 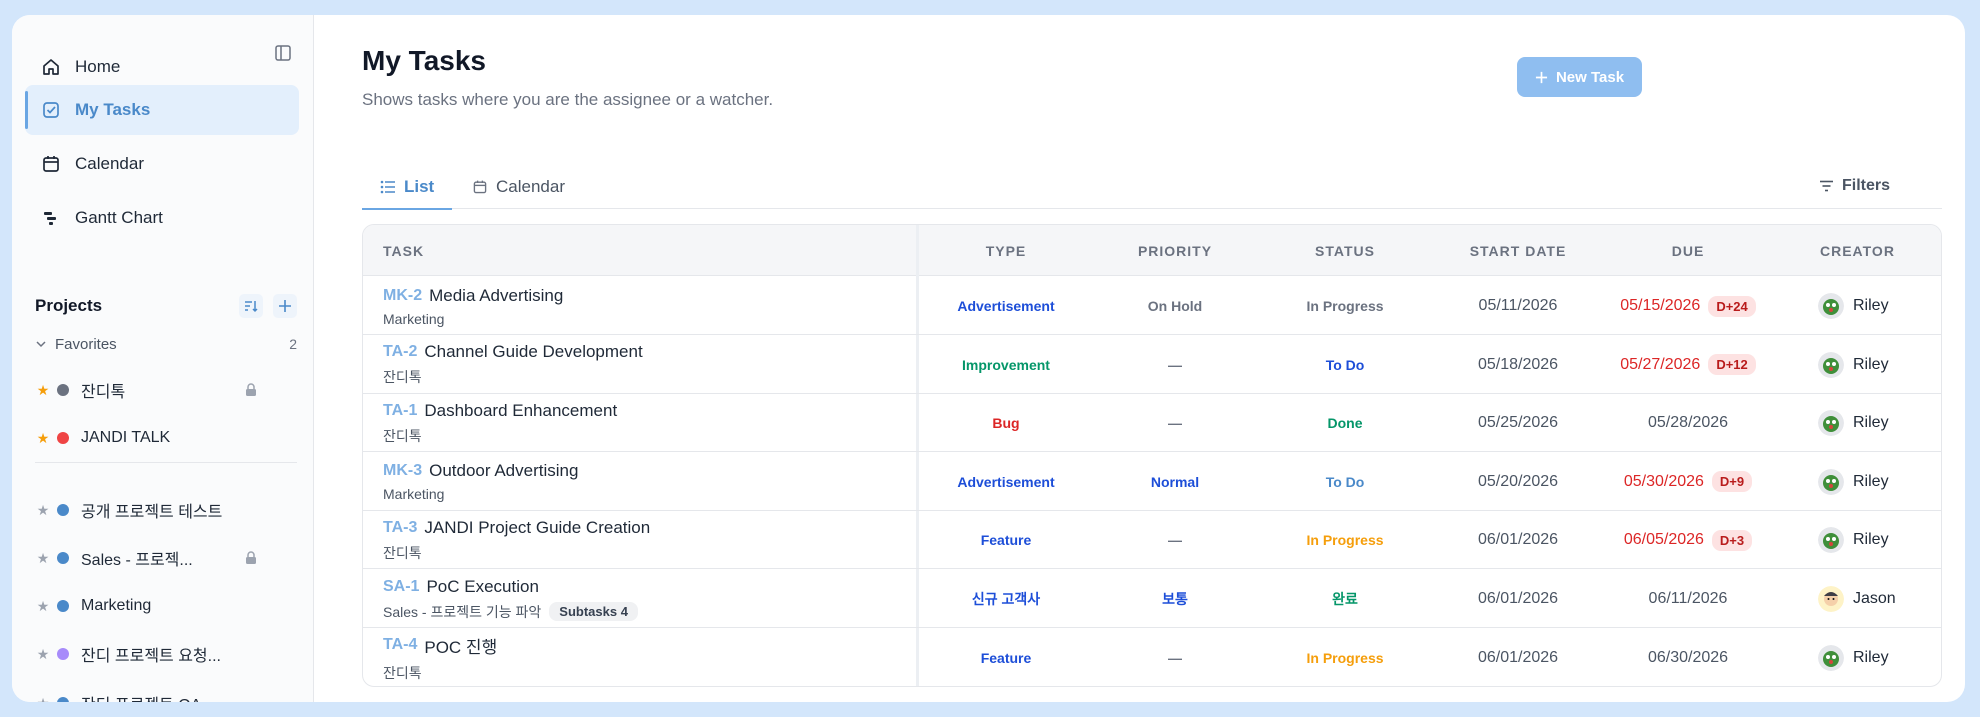 What do you see at coordinates (518, 187) in the screenshot?
I see `tab-calendar: Calendar` at bounding box center [518, 187].